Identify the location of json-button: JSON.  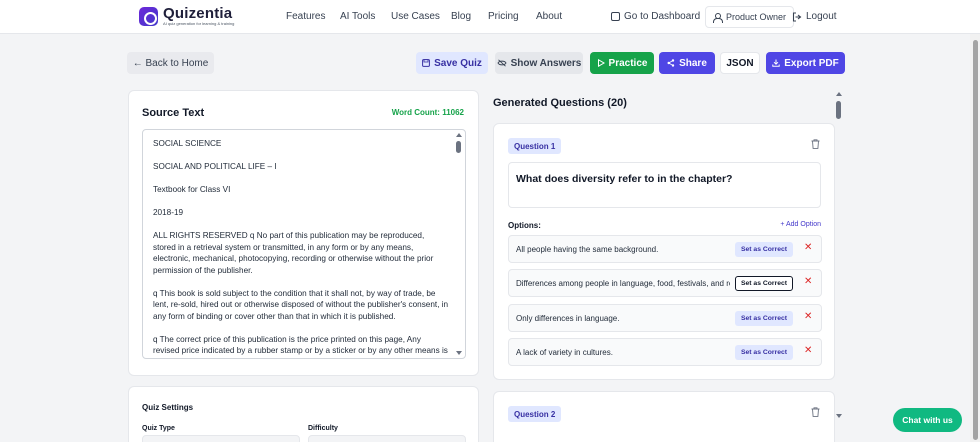
(740, 63).